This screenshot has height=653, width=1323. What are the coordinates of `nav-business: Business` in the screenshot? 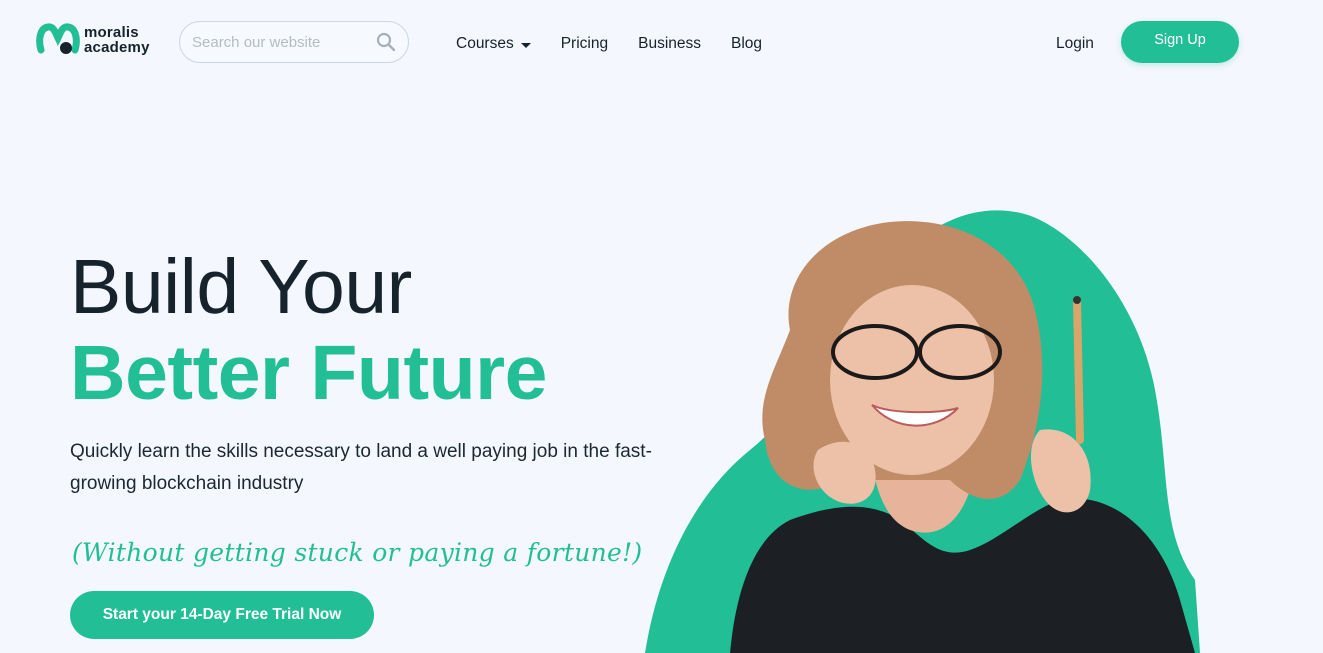 It's located at (669, 44).